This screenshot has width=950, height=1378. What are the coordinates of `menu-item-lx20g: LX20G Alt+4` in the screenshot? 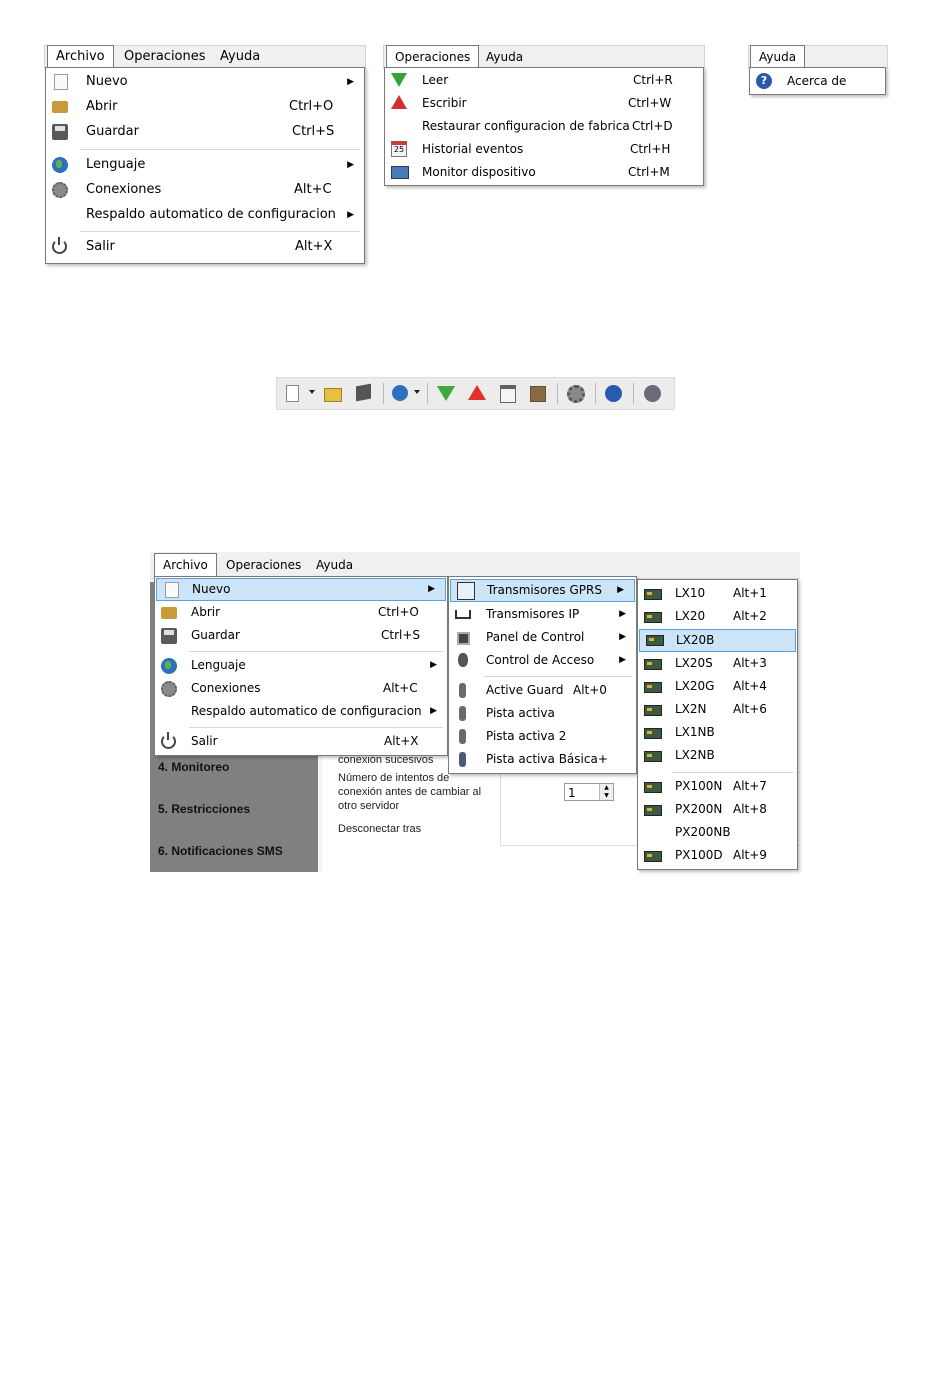 It's located at (717, 686).